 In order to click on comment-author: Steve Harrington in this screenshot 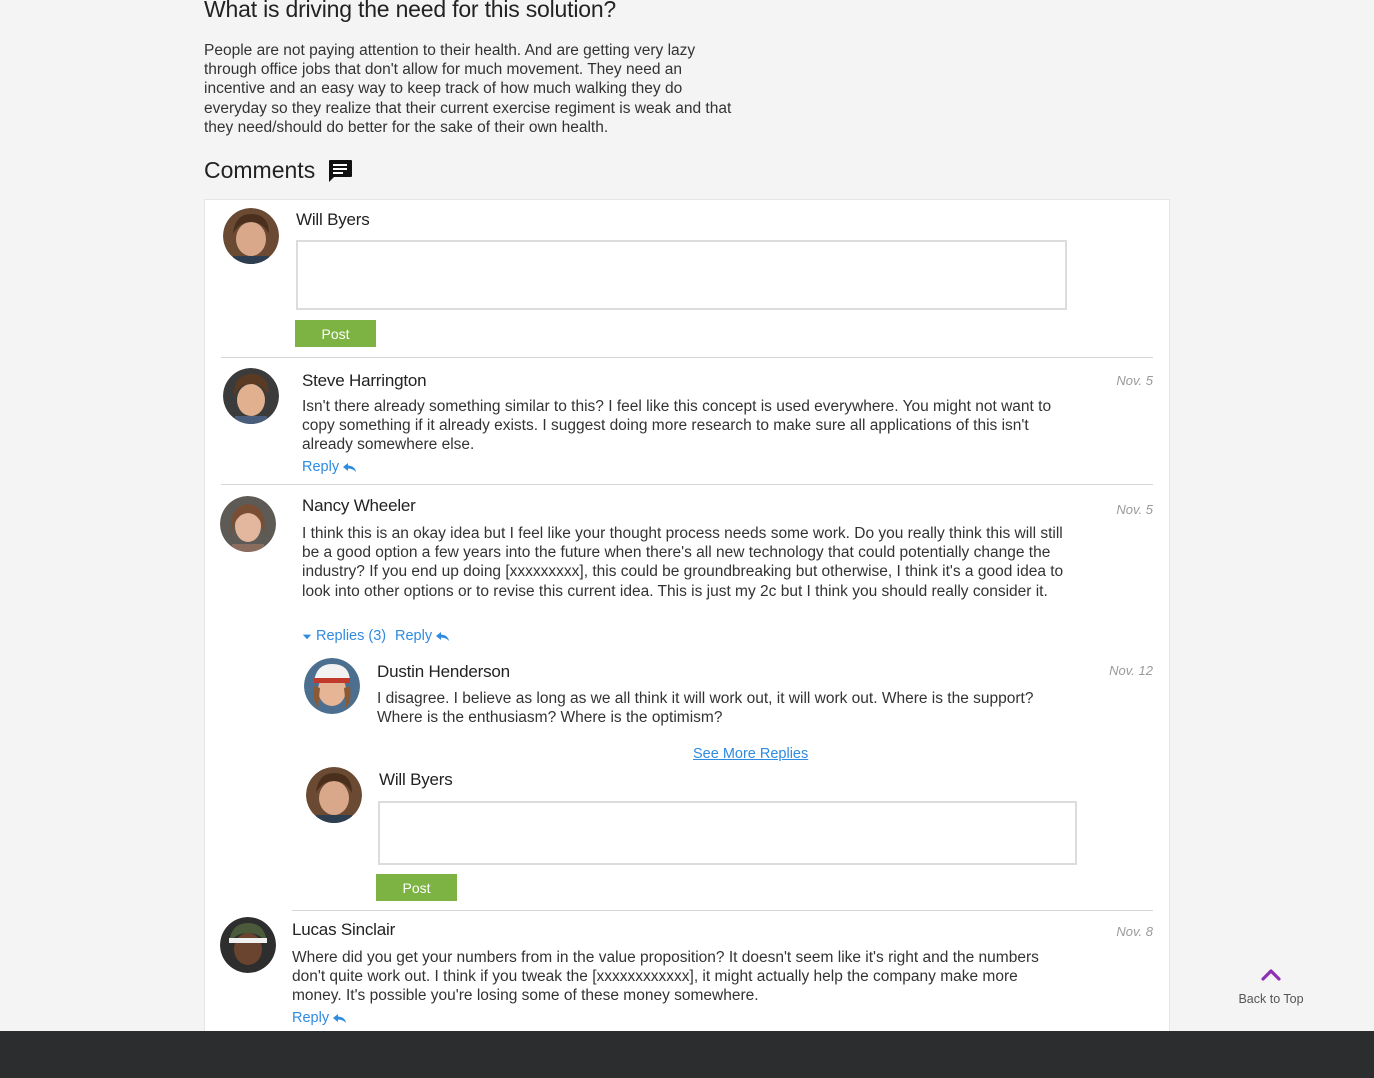, I will do `click(364, 380)`.